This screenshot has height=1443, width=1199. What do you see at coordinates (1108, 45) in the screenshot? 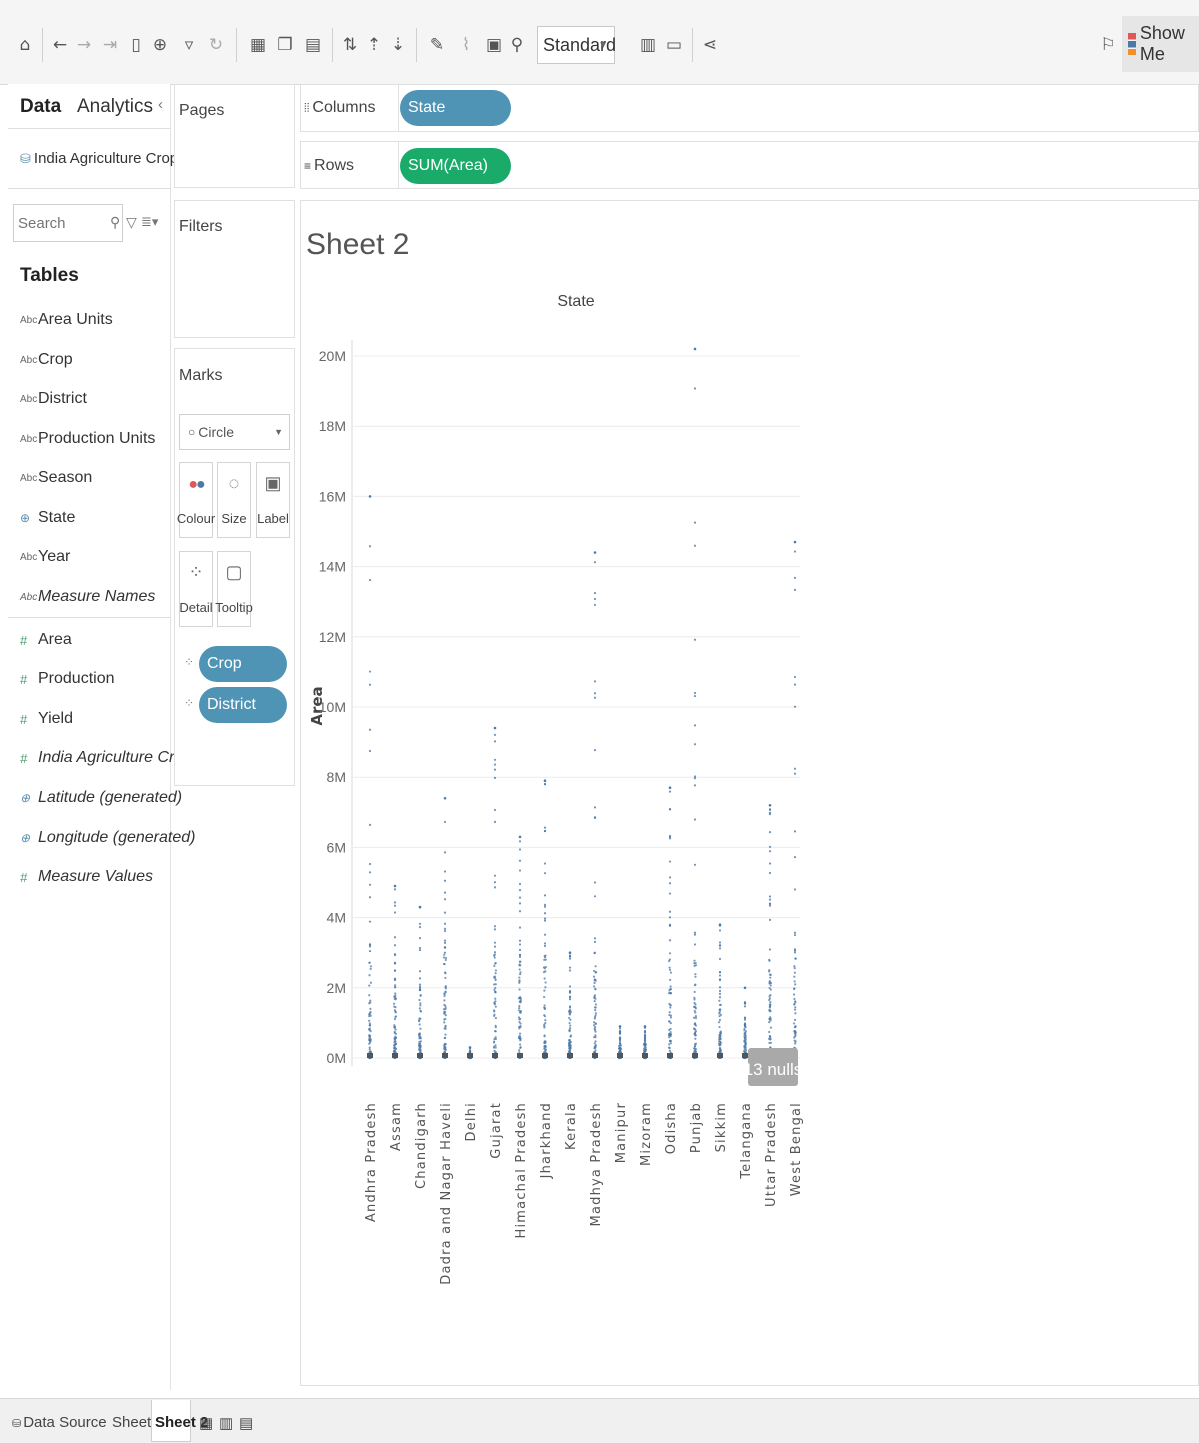
I see `pin-pane-icon: ⚐` at bounding box center [1108, 45].